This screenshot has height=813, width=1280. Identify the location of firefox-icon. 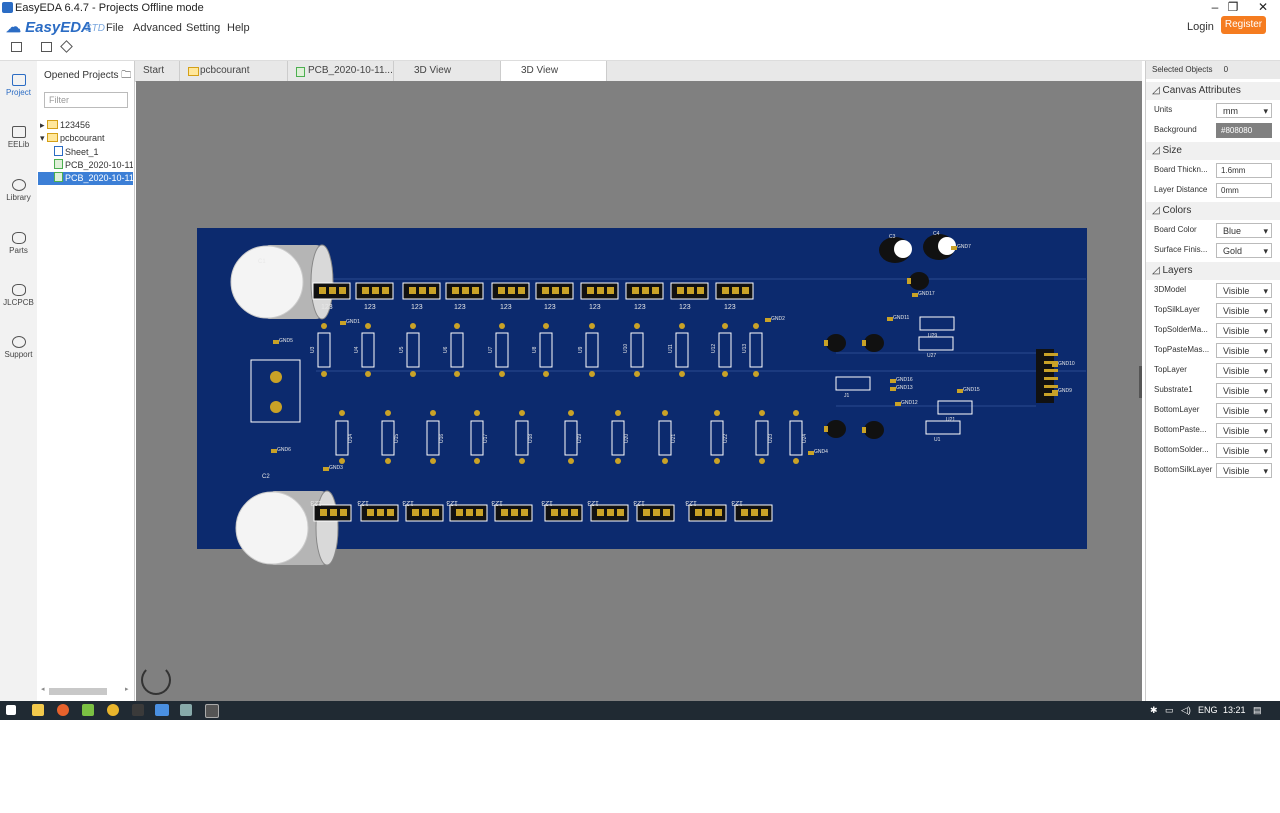
(63, 710).